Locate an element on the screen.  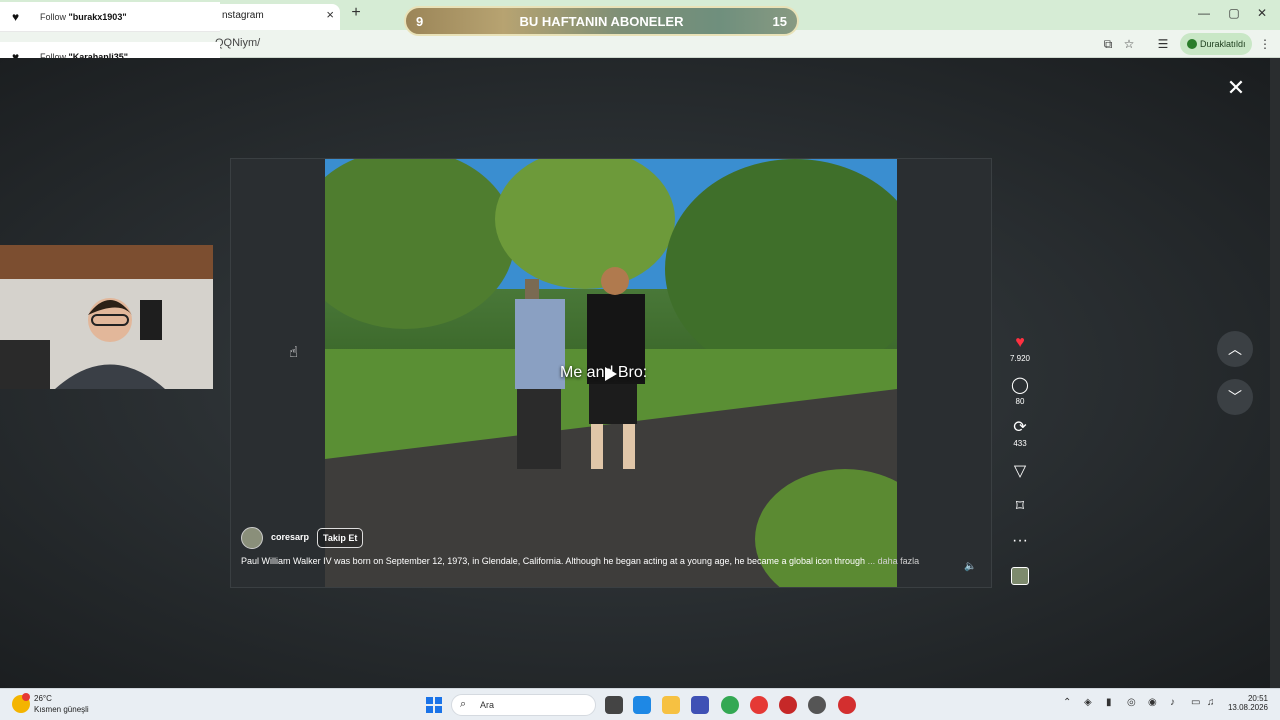
clock-time: 20:51 is located at coordinates (1257, 698).